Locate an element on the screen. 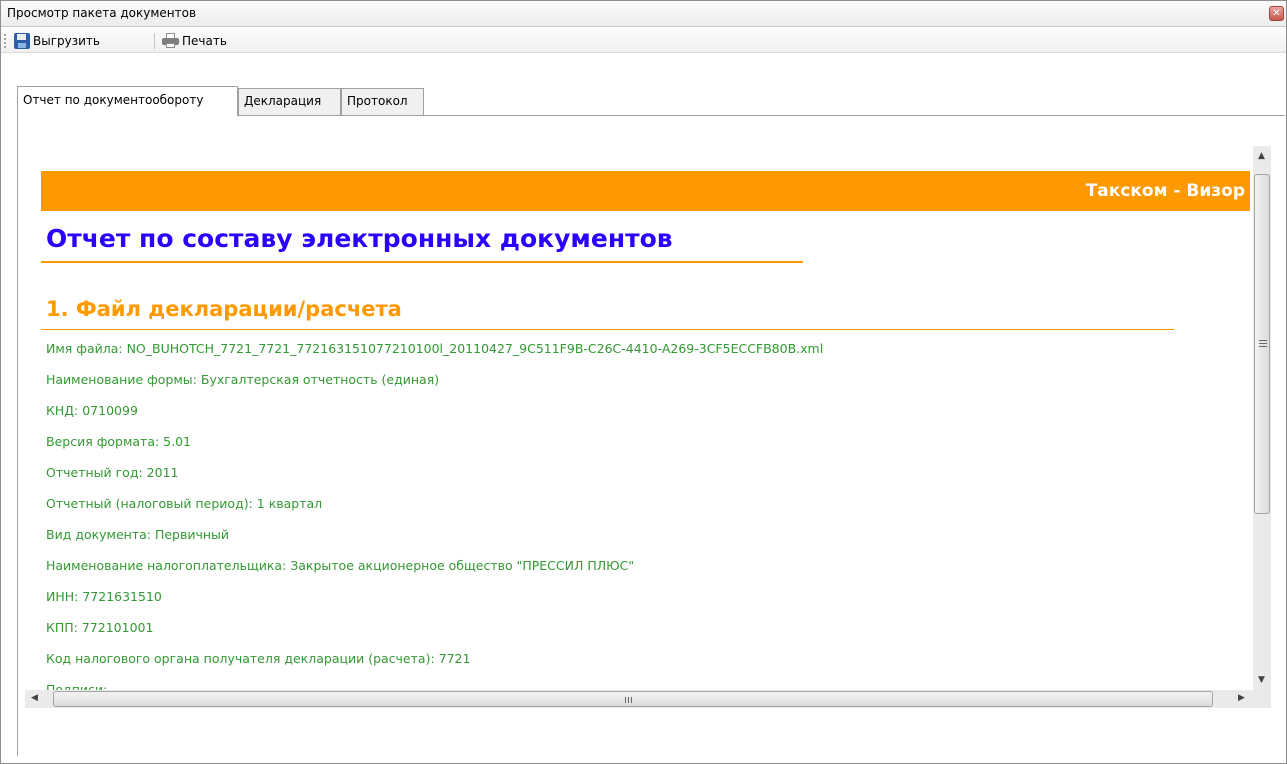 The width and height of the screenshot is (1287, 764). export-label: Выгрузить is located at coordinates (66, 40).